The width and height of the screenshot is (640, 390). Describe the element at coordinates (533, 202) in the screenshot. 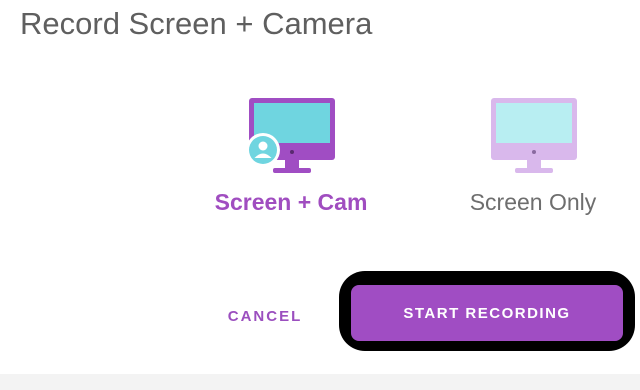

I see `option-label-screen-only: Screen Only` at that location.